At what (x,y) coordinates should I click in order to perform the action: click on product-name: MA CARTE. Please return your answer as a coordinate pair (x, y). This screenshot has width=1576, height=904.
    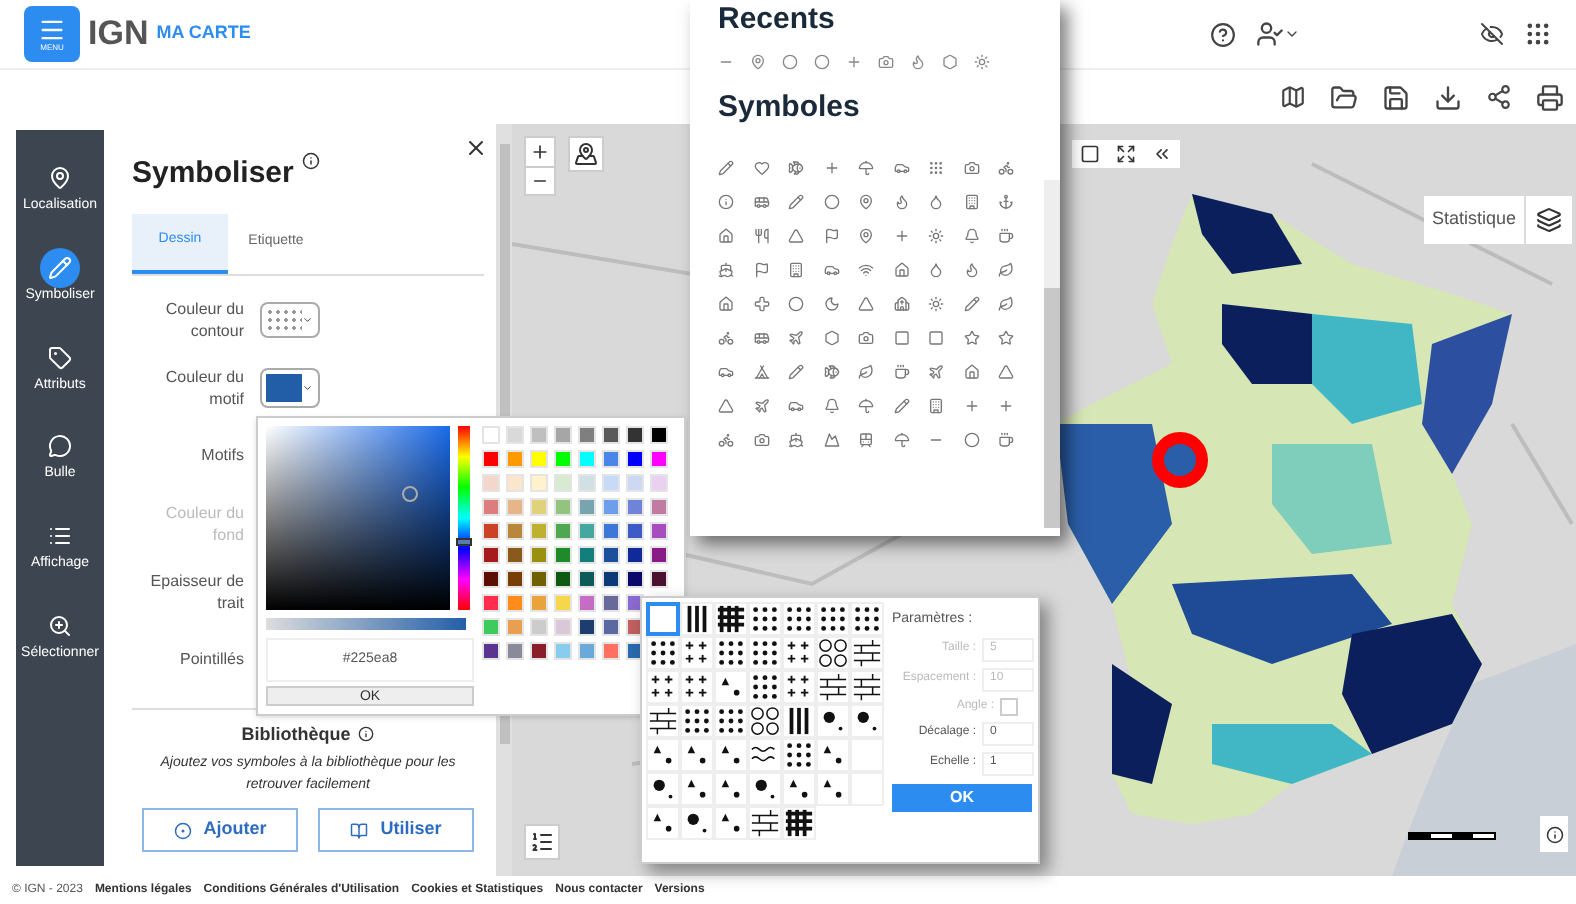
    Looking at the image, I should click on (203, 33).